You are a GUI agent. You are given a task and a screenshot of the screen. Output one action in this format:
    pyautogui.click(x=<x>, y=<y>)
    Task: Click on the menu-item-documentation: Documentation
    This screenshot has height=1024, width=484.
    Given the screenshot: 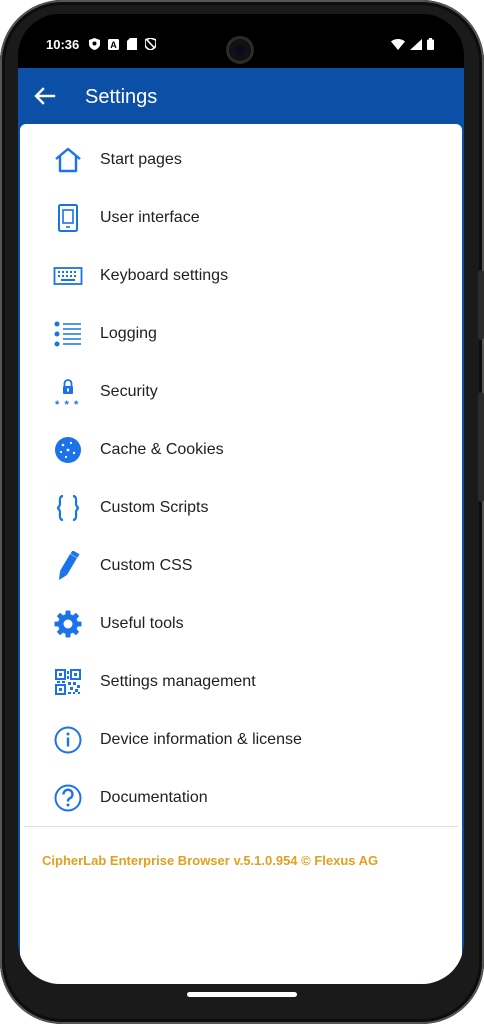 What is the action you would take?
    pyautogui.click(x=241, y=798)
    